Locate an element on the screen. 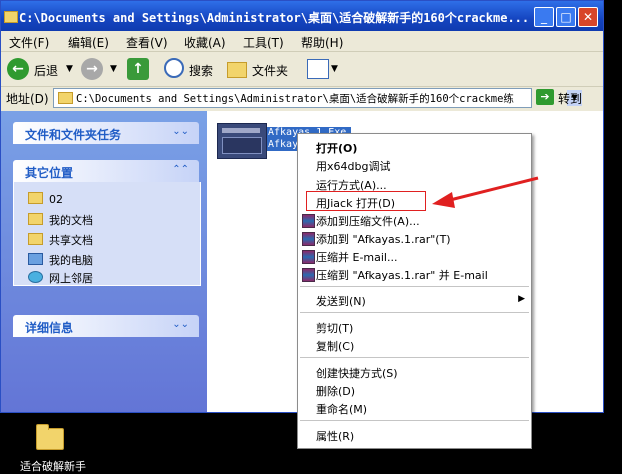 The height and width of the screenshot is (474, 622). back-arrow-icon: ← is located at coordinates (18, 69).